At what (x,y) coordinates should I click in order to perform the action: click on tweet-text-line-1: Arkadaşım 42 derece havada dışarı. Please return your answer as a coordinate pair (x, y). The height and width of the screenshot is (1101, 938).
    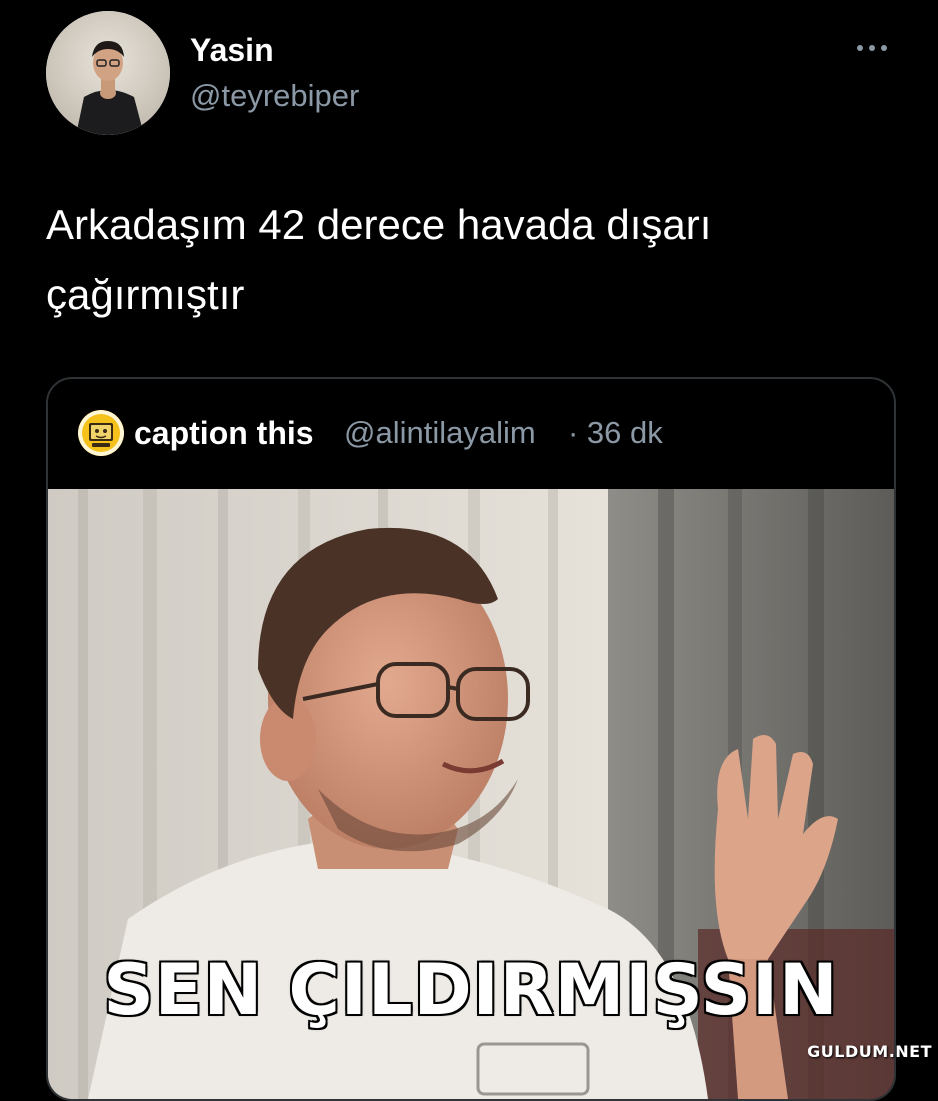
    Looking at the image, I should click on (379, 224).